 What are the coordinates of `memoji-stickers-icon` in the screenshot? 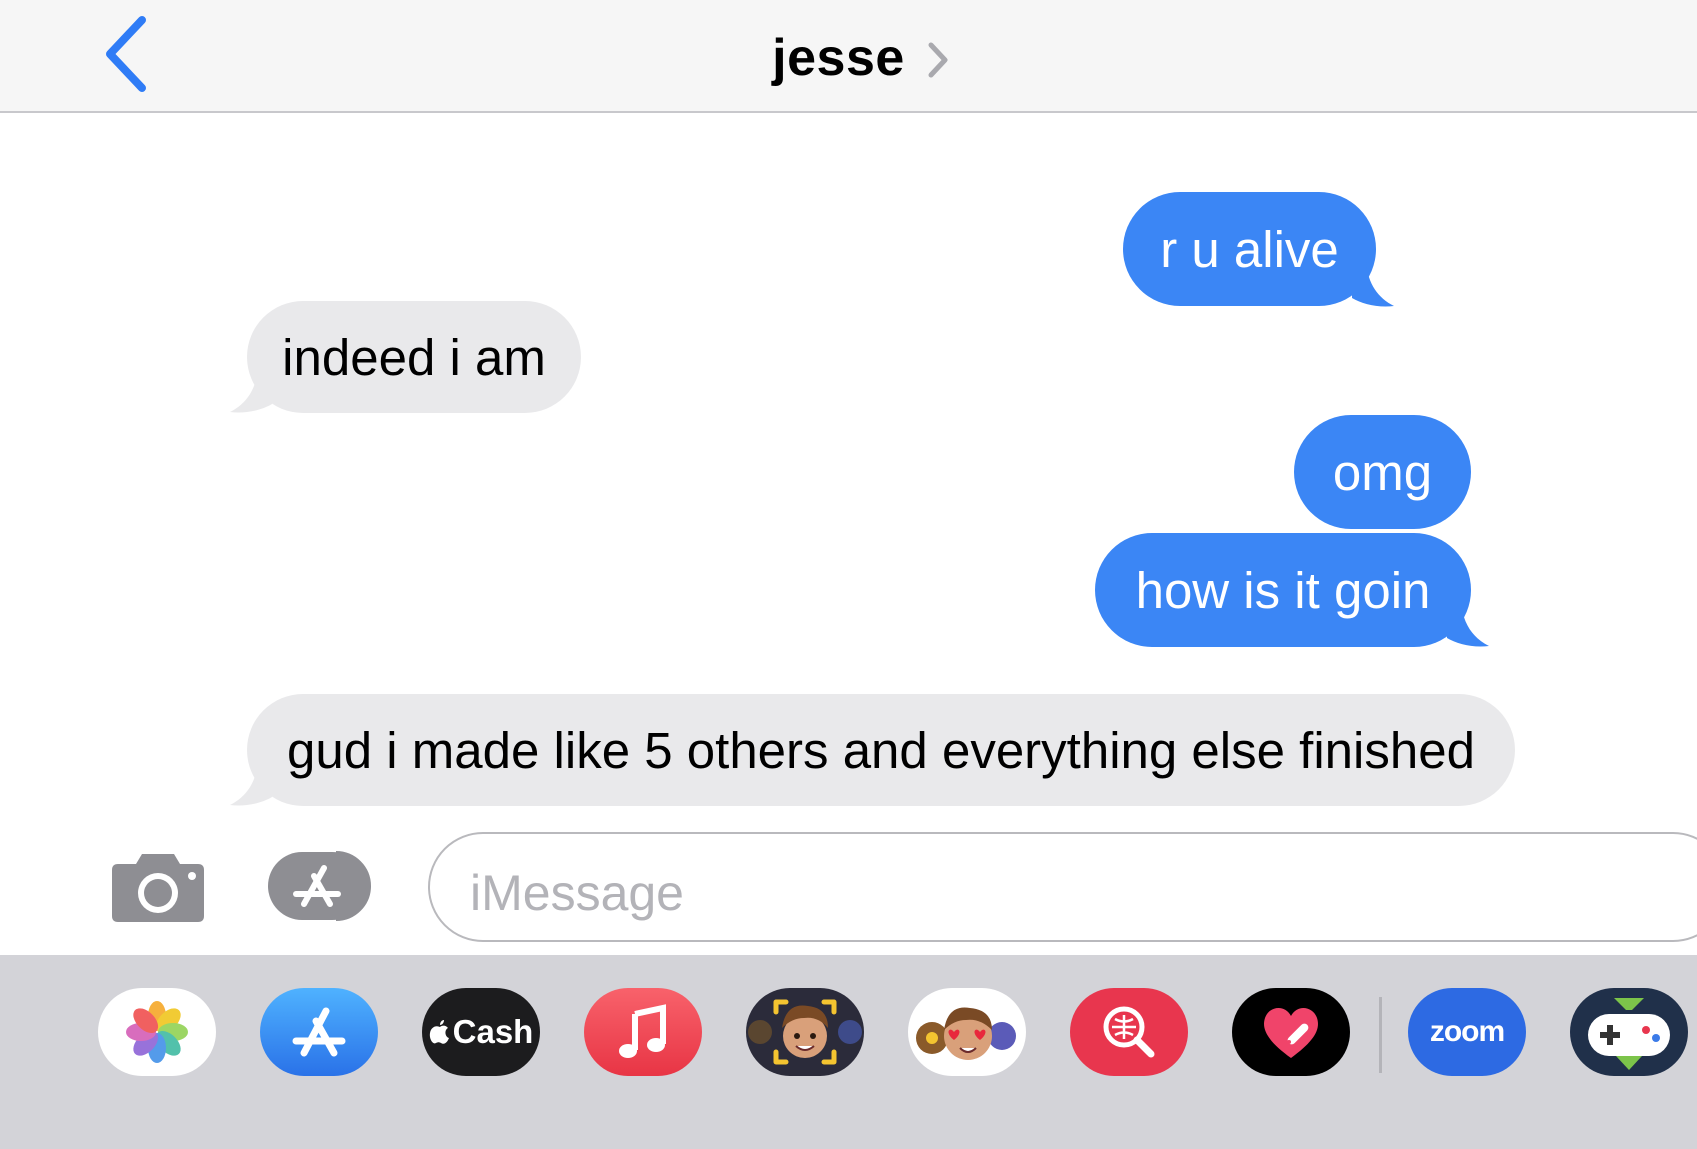 It's located at (966, 1033).